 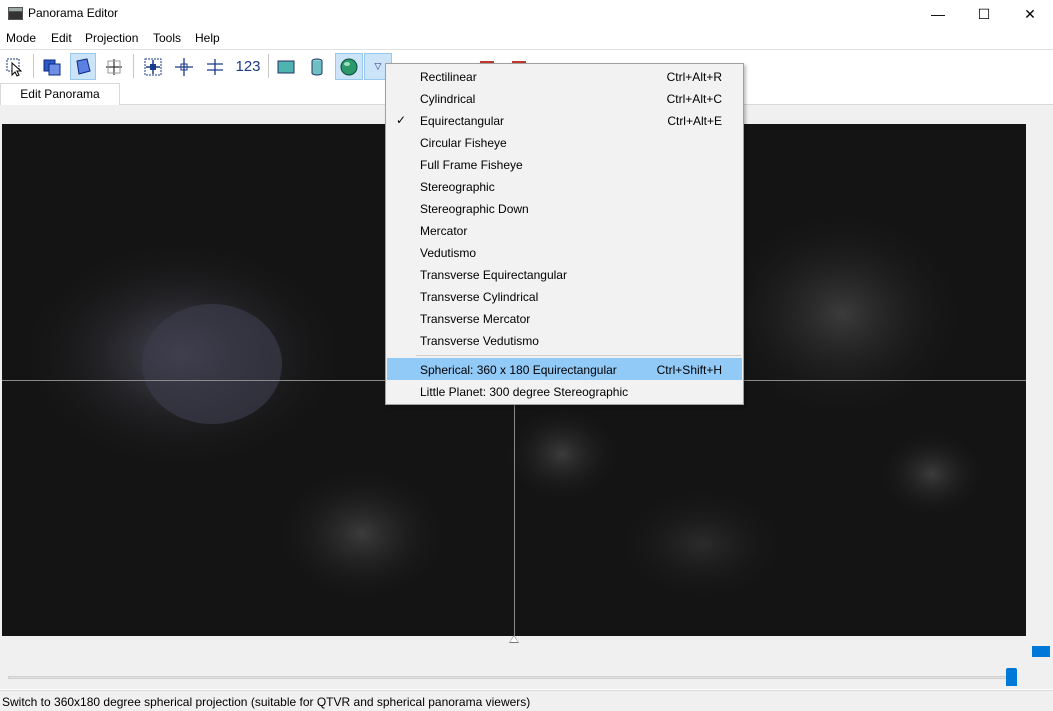 I want to click on pitch-slider-thumb, so click(x=1011, y=677).